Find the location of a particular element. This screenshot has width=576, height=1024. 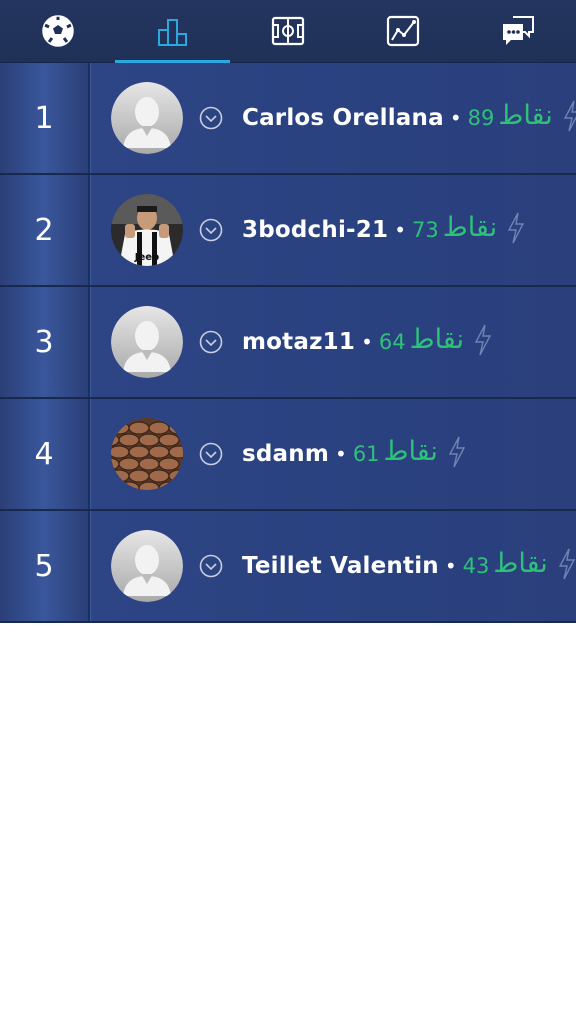

list-item: 5 Teillet Valentin • 43 نقاط is located at coordinates (288, 567).